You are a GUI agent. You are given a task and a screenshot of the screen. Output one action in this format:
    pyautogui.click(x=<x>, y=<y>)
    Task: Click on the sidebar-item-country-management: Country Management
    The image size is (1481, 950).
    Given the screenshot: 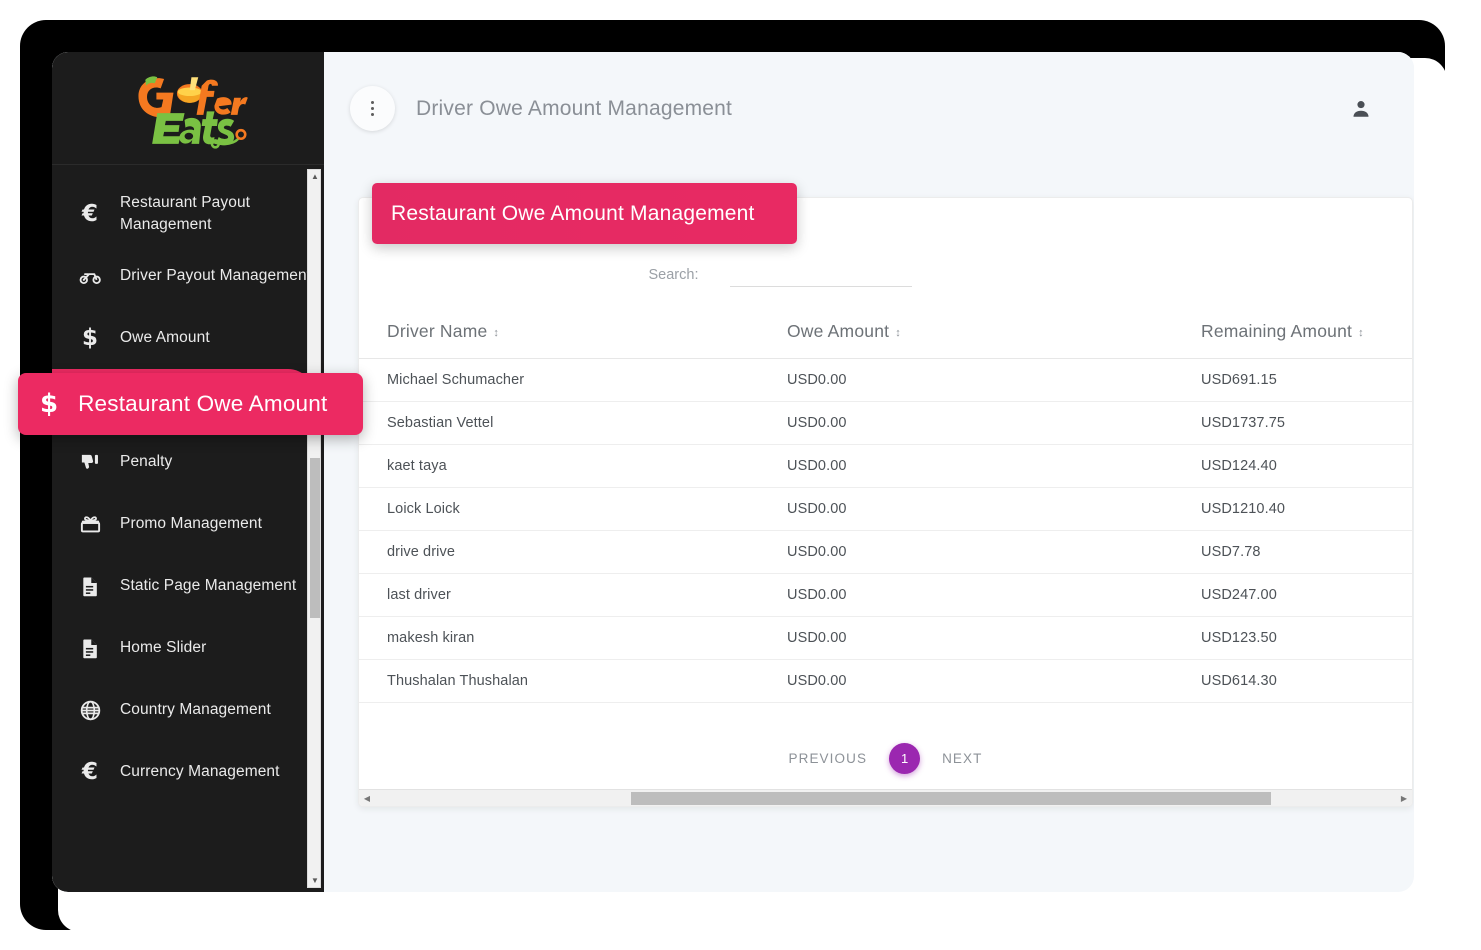 What is the action you would take?
    pyautogui.click(x=188, y=710)
    